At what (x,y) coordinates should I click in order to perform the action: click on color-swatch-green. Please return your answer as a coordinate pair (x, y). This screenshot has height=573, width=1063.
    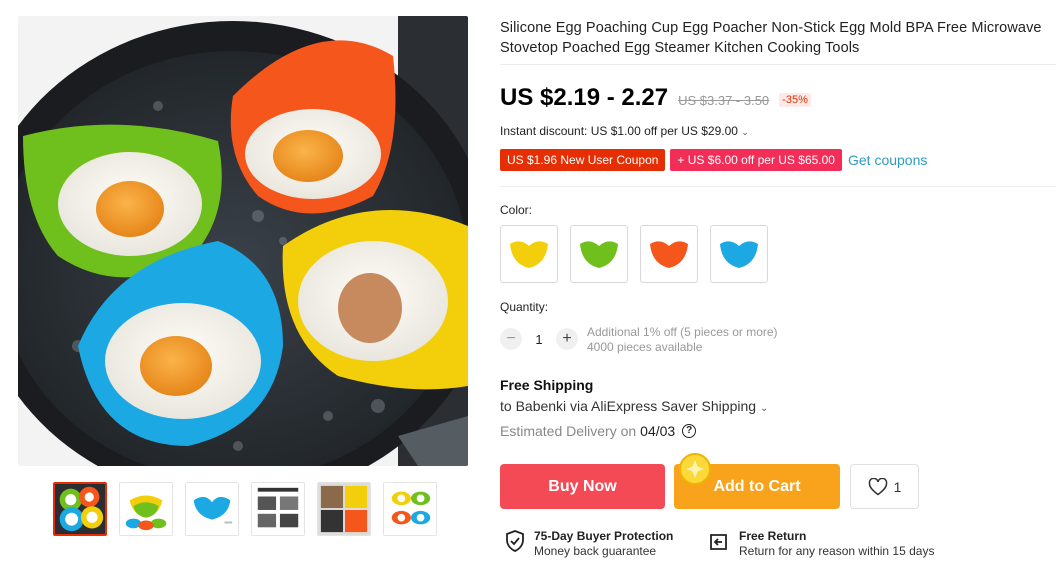
    Looking at the image, I should click on (599, 254).